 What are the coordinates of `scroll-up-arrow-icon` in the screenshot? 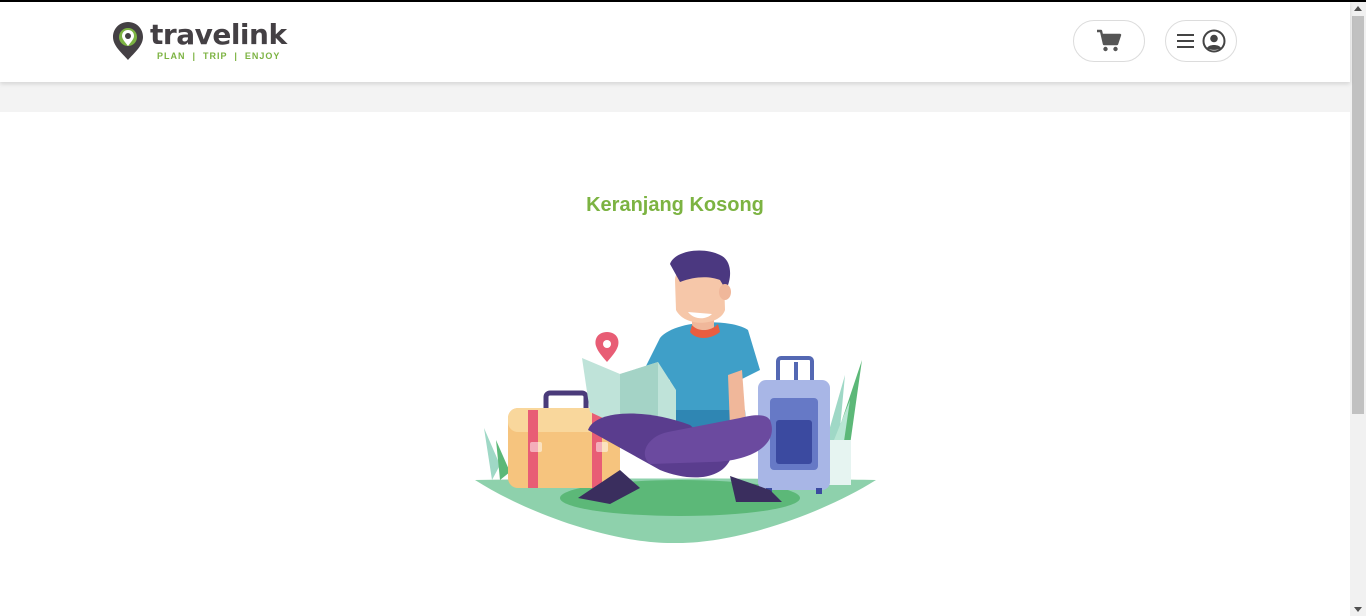 It's located at (1358, 8).